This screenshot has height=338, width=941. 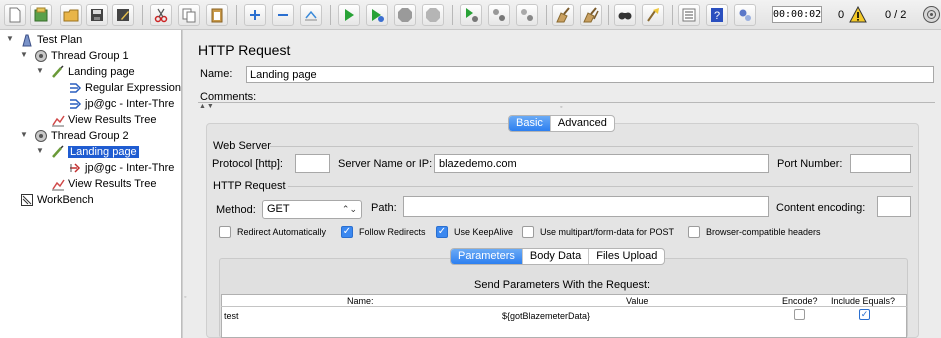 I want to click on name-field, so click(x=590, y=74).